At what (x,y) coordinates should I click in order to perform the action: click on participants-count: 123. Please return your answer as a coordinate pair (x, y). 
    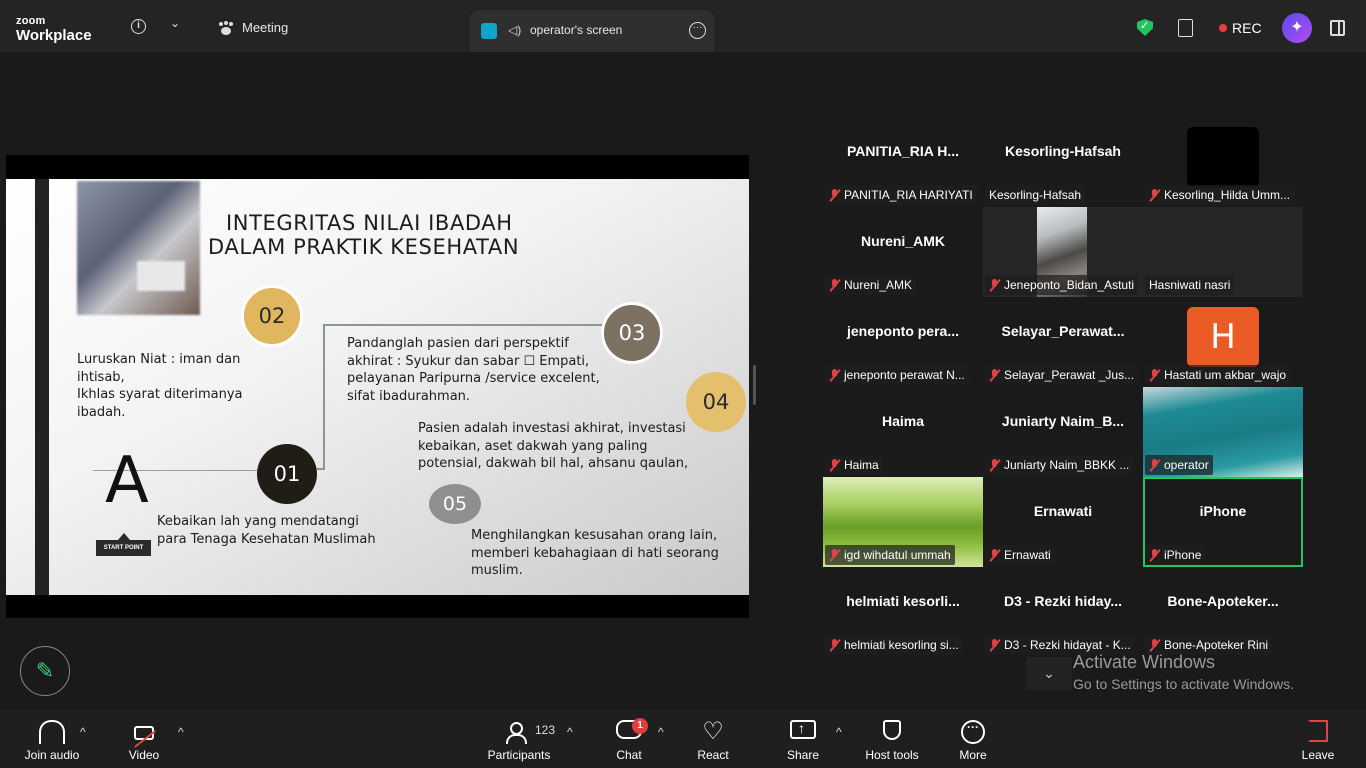
    Looking at the image, I should click on (545, 730).